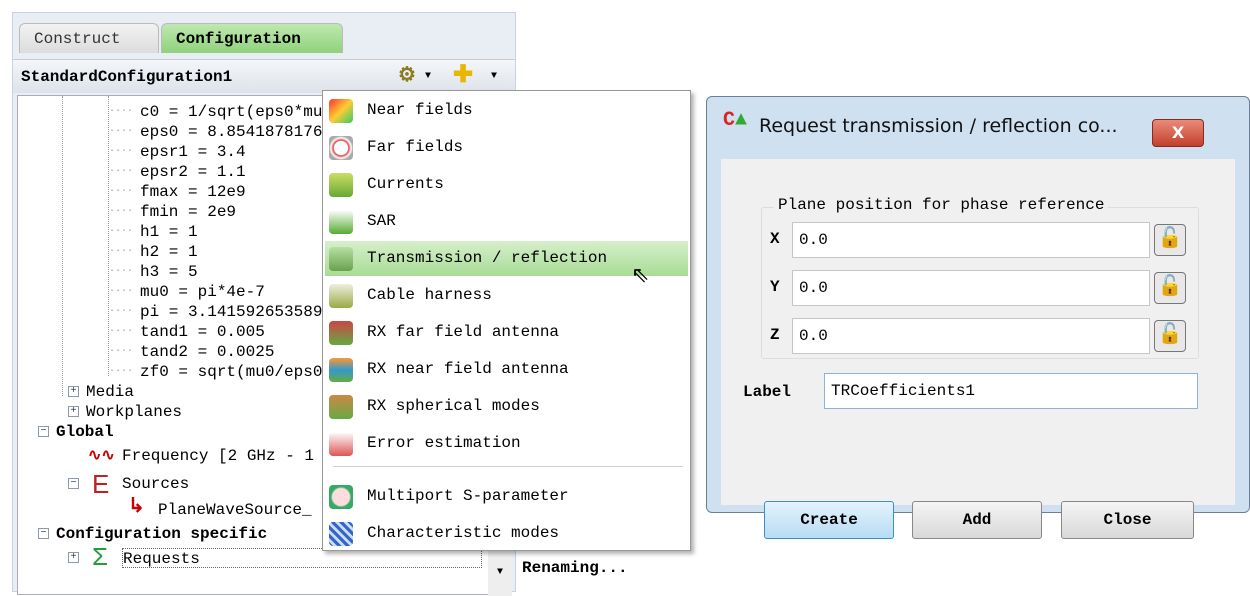  I want to click on field-label-y: Y, so click(775, 287).